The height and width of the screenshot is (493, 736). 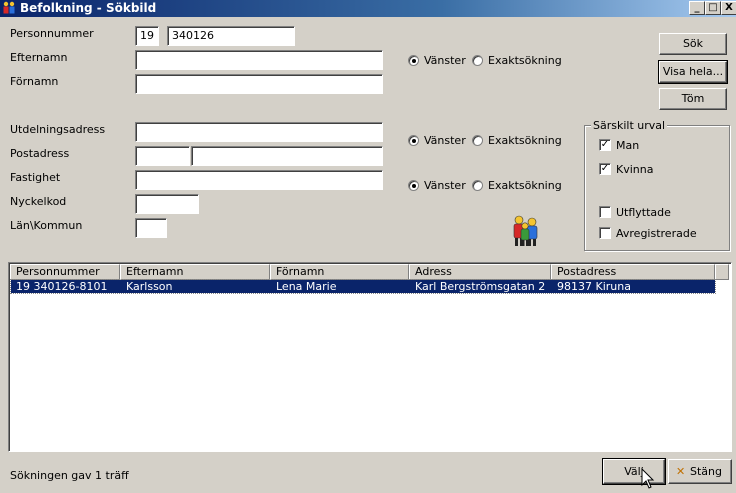 What do you see at coordinates (39, 57) in the screenshot?
I see `efternamn-label: Efternamn` at bounding box center [39, 57].